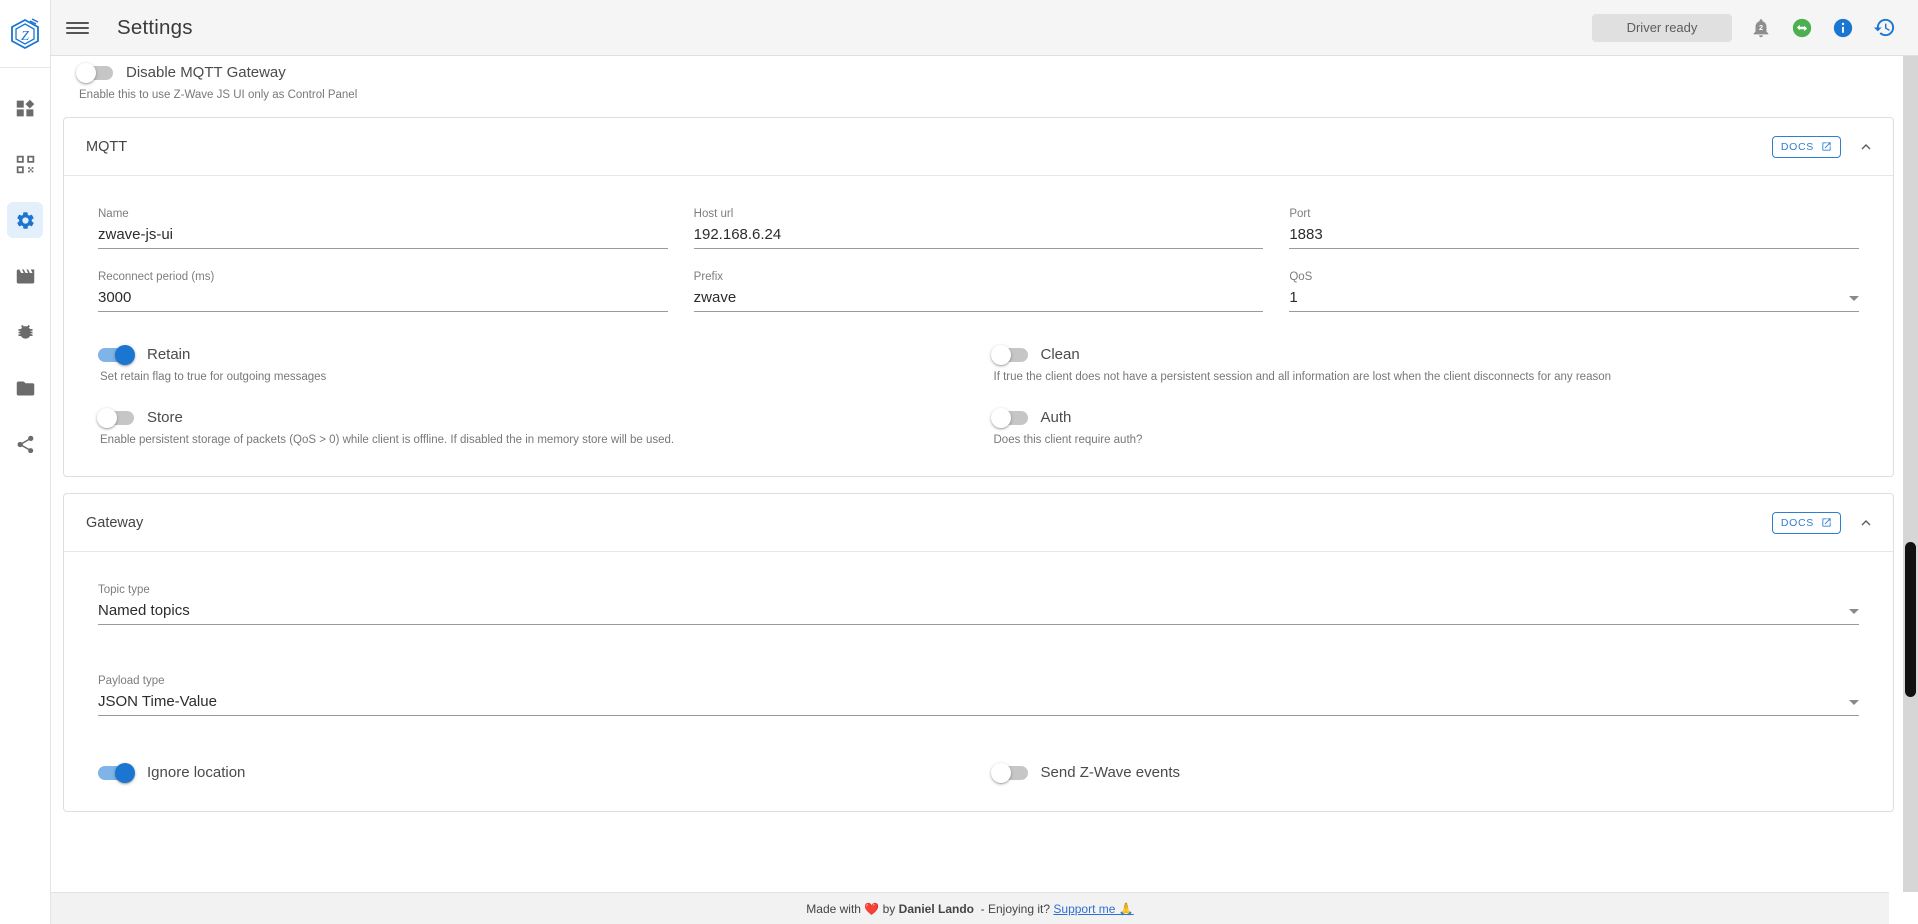  Describe the element at coordinates (973, 701) in the screenshot. I see `field-payload-type-select: JSON Time-Value` at that location.